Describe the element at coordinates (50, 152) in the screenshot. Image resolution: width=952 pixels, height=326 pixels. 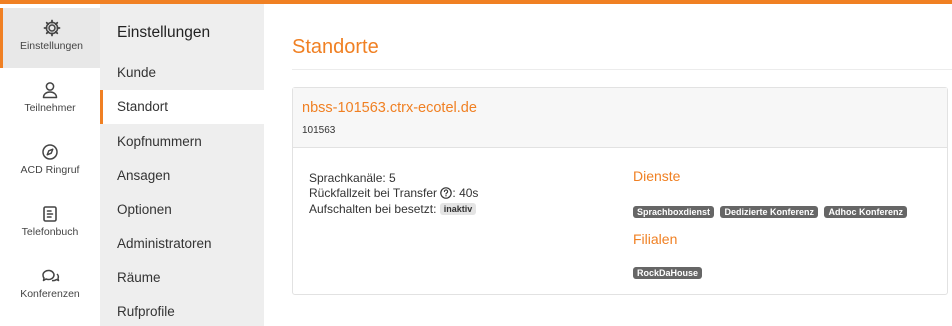
I see `compass-icon` at that location.